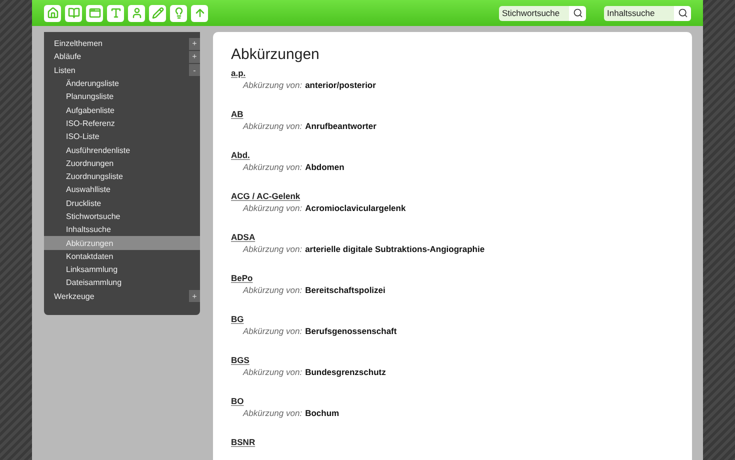  What do you see at coordinates (122, 150) in the screenshot?
I see `sidebar-item: Ausführendenliste` at bounding box center [122, 150].